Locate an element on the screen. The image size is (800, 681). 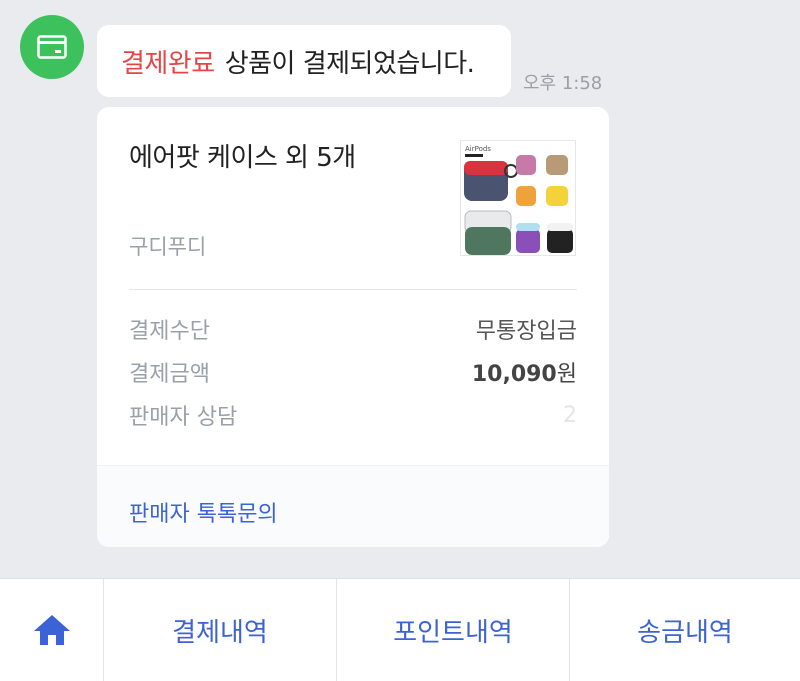
card-divider is located at coordinates (353, 289).